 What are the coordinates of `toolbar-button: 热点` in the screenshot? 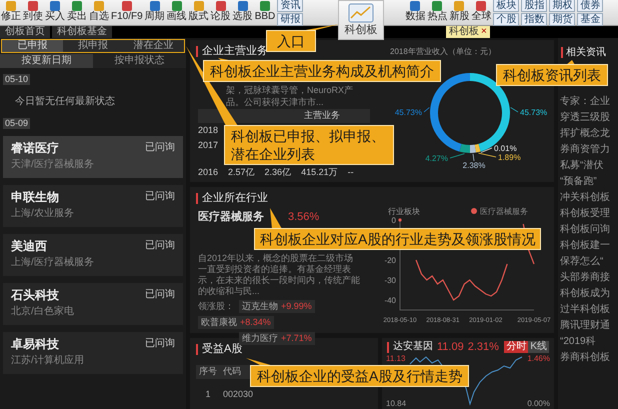 It's located at (437, 12).